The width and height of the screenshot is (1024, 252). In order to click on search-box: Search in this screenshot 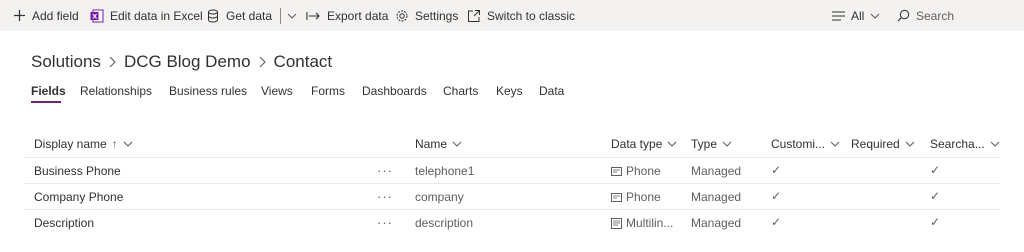, I will do `click(956, 15)`.